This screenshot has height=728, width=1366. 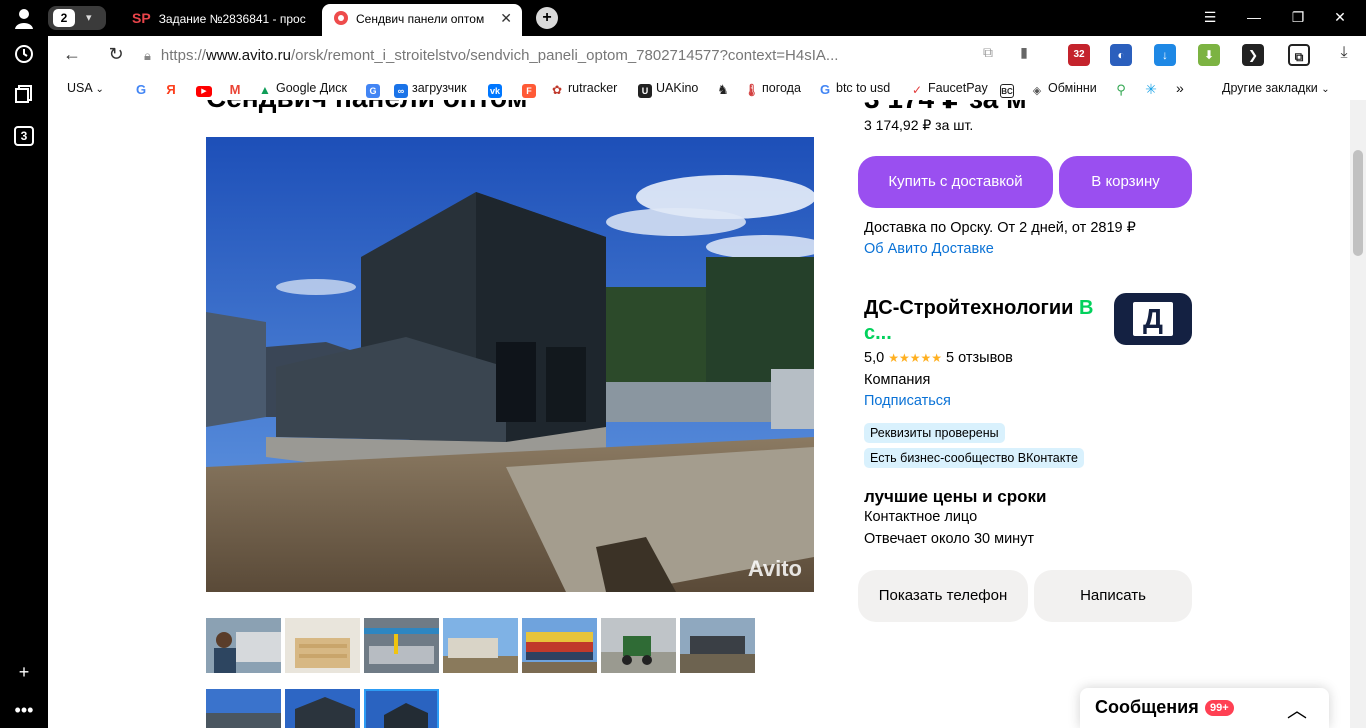 What do you see at coordinates (1299, 55) in the screenshot?
I see `extension-puzzle-icon: ⧉` at bounding box center [1299, 55].